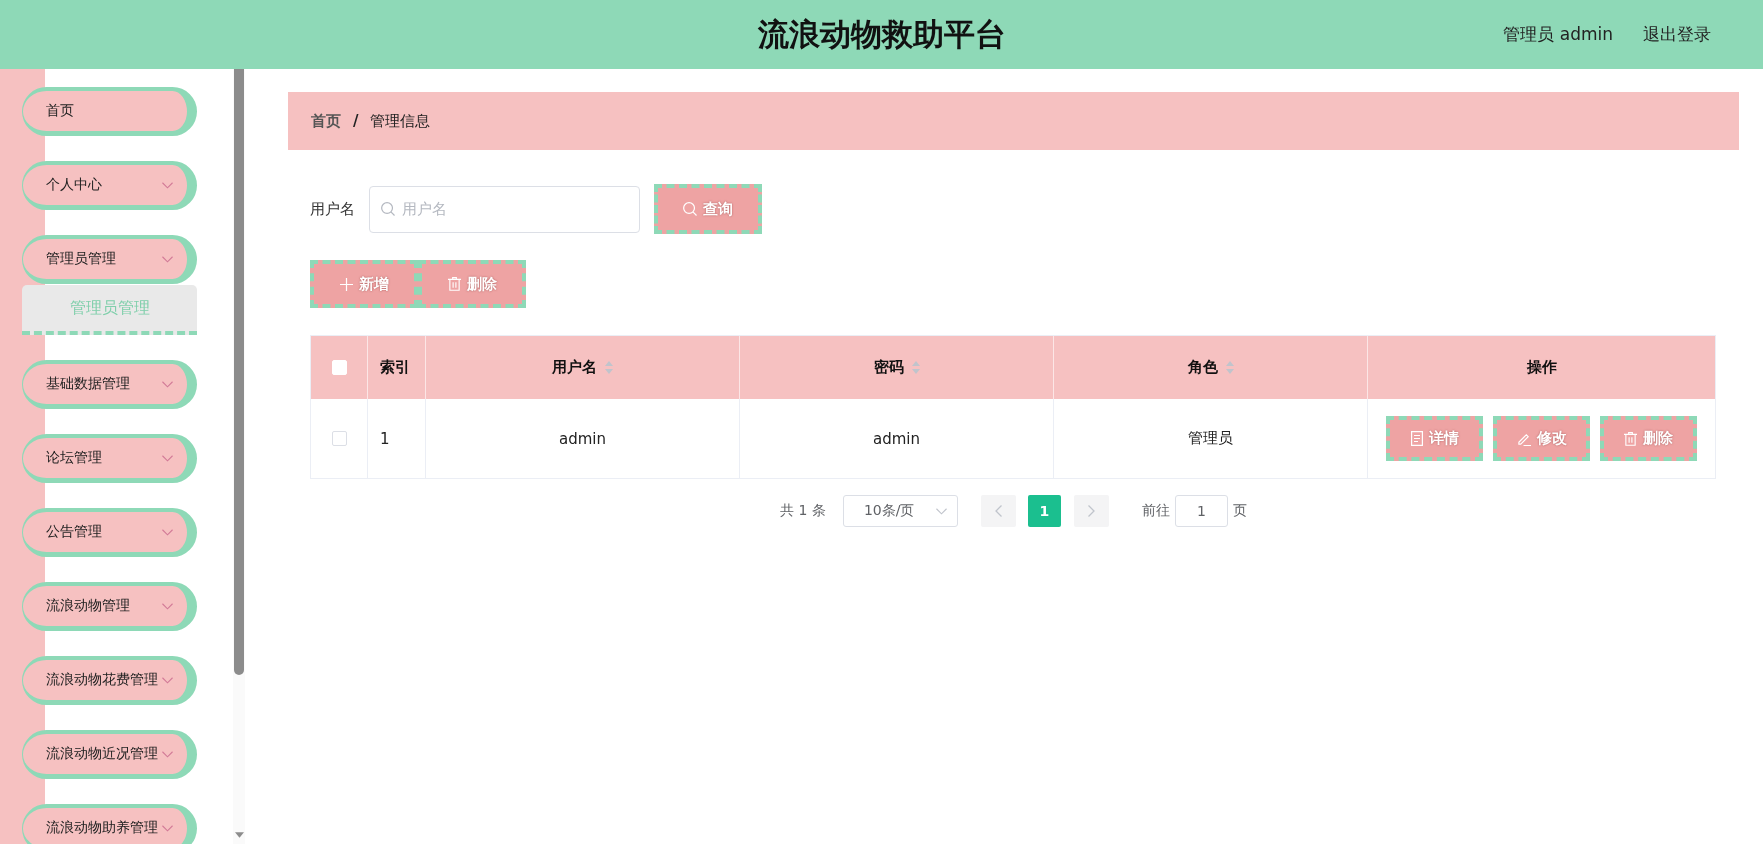  Describe the element at coordinates (346, 284) in the screenshot. I see `plus-icon` at that location.